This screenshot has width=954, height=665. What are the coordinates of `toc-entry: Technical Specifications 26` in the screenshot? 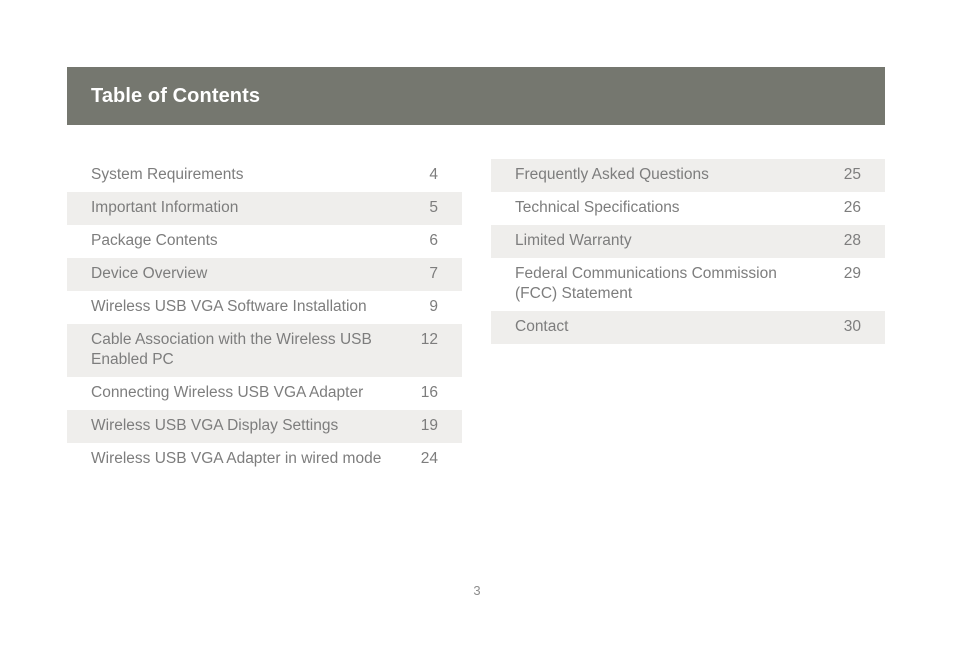 It's located at (688, 208).